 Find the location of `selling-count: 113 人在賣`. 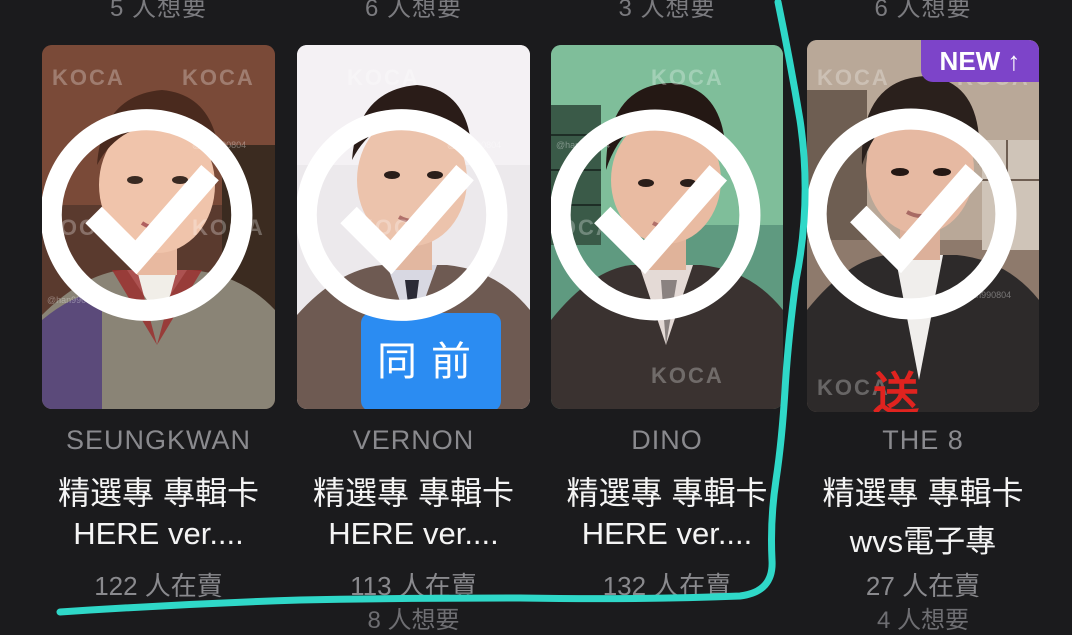

selling-count: 113 人在賣 is located at coordinates (413, 586).